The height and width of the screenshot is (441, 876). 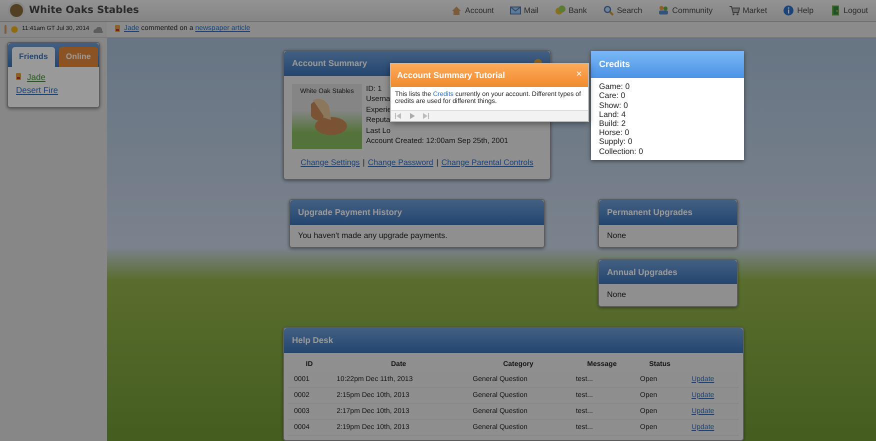 I want to click on friend-link: Jade, so click(x=36, y=77).